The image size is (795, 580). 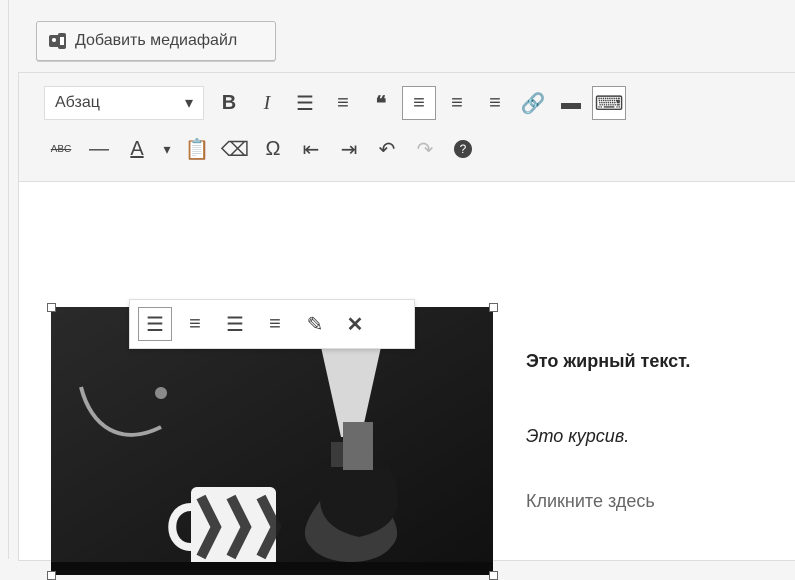 I want to click on align-left-button: ≡, so click(x=419, y=103).